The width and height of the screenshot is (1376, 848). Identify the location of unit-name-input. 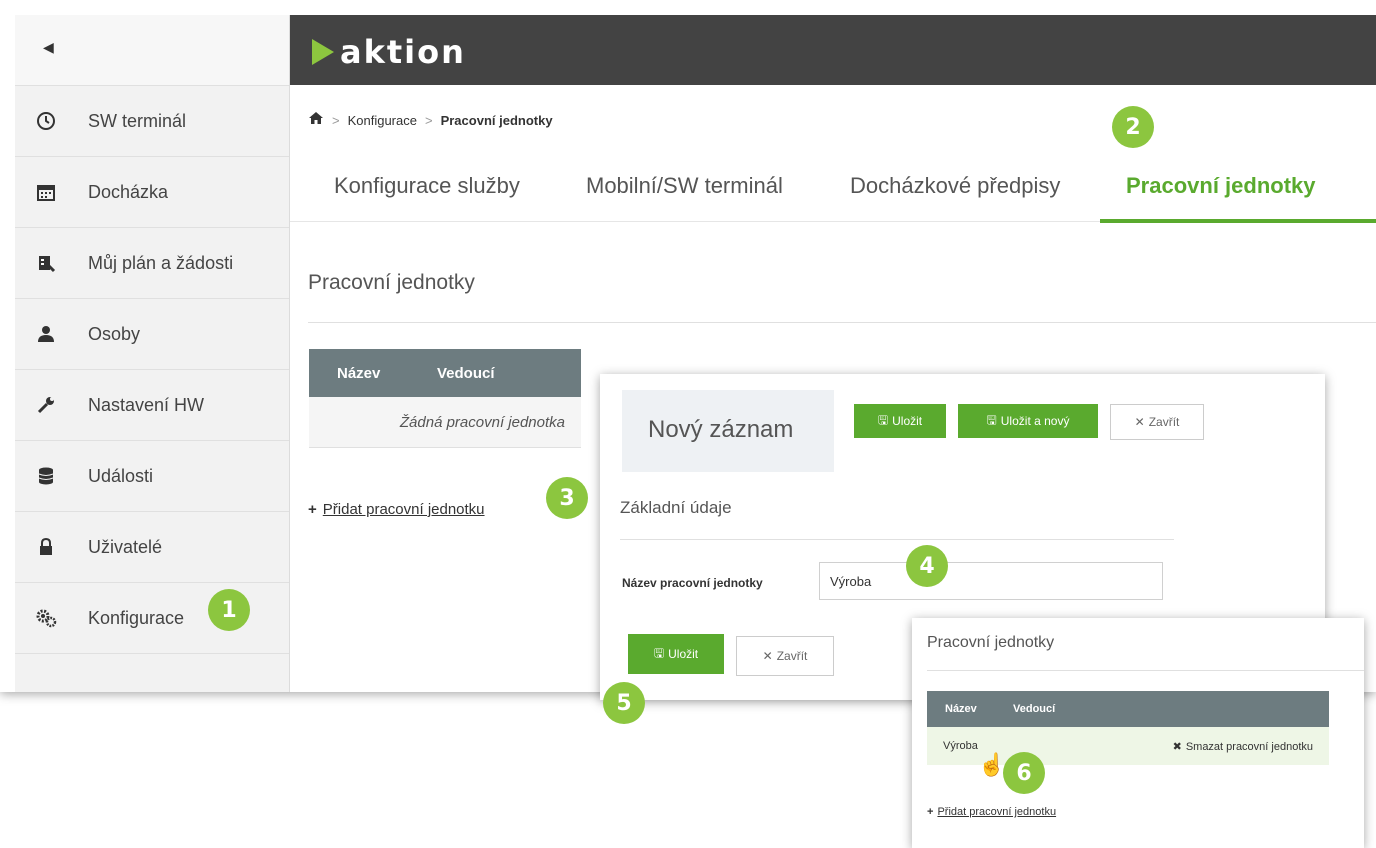
(991, 581).